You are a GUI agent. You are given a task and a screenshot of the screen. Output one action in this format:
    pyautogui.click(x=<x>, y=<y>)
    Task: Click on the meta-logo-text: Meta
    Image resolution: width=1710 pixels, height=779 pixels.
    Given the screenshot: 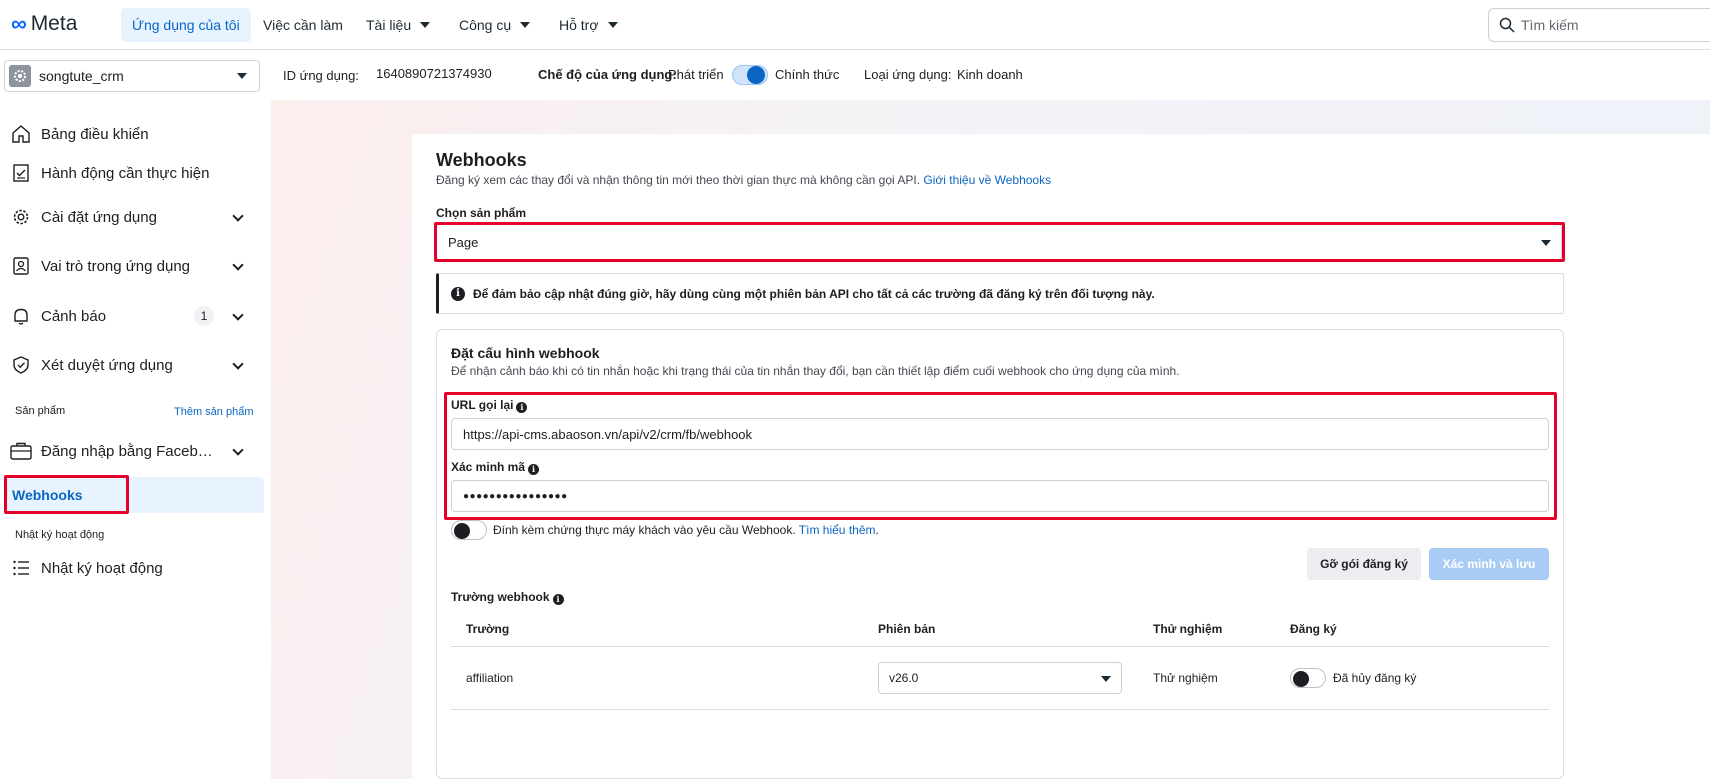 What is the action you would take?
    pyautogui.click(x=54, y=23)
    